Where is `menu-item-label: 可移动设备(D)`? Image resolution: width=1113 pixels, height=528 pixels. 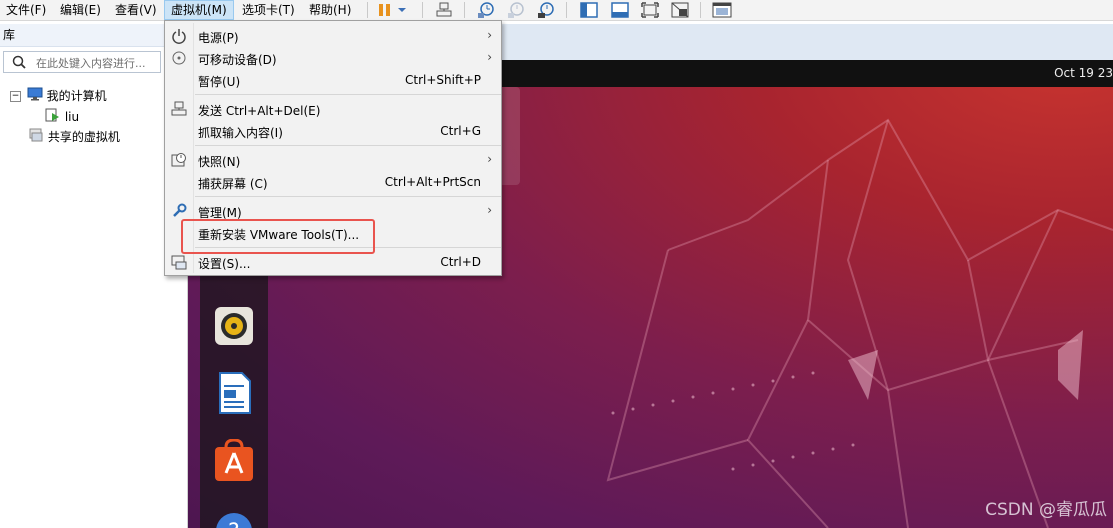
menu-item-label: 可移动设备(D) is located at coordinates (237, 60).